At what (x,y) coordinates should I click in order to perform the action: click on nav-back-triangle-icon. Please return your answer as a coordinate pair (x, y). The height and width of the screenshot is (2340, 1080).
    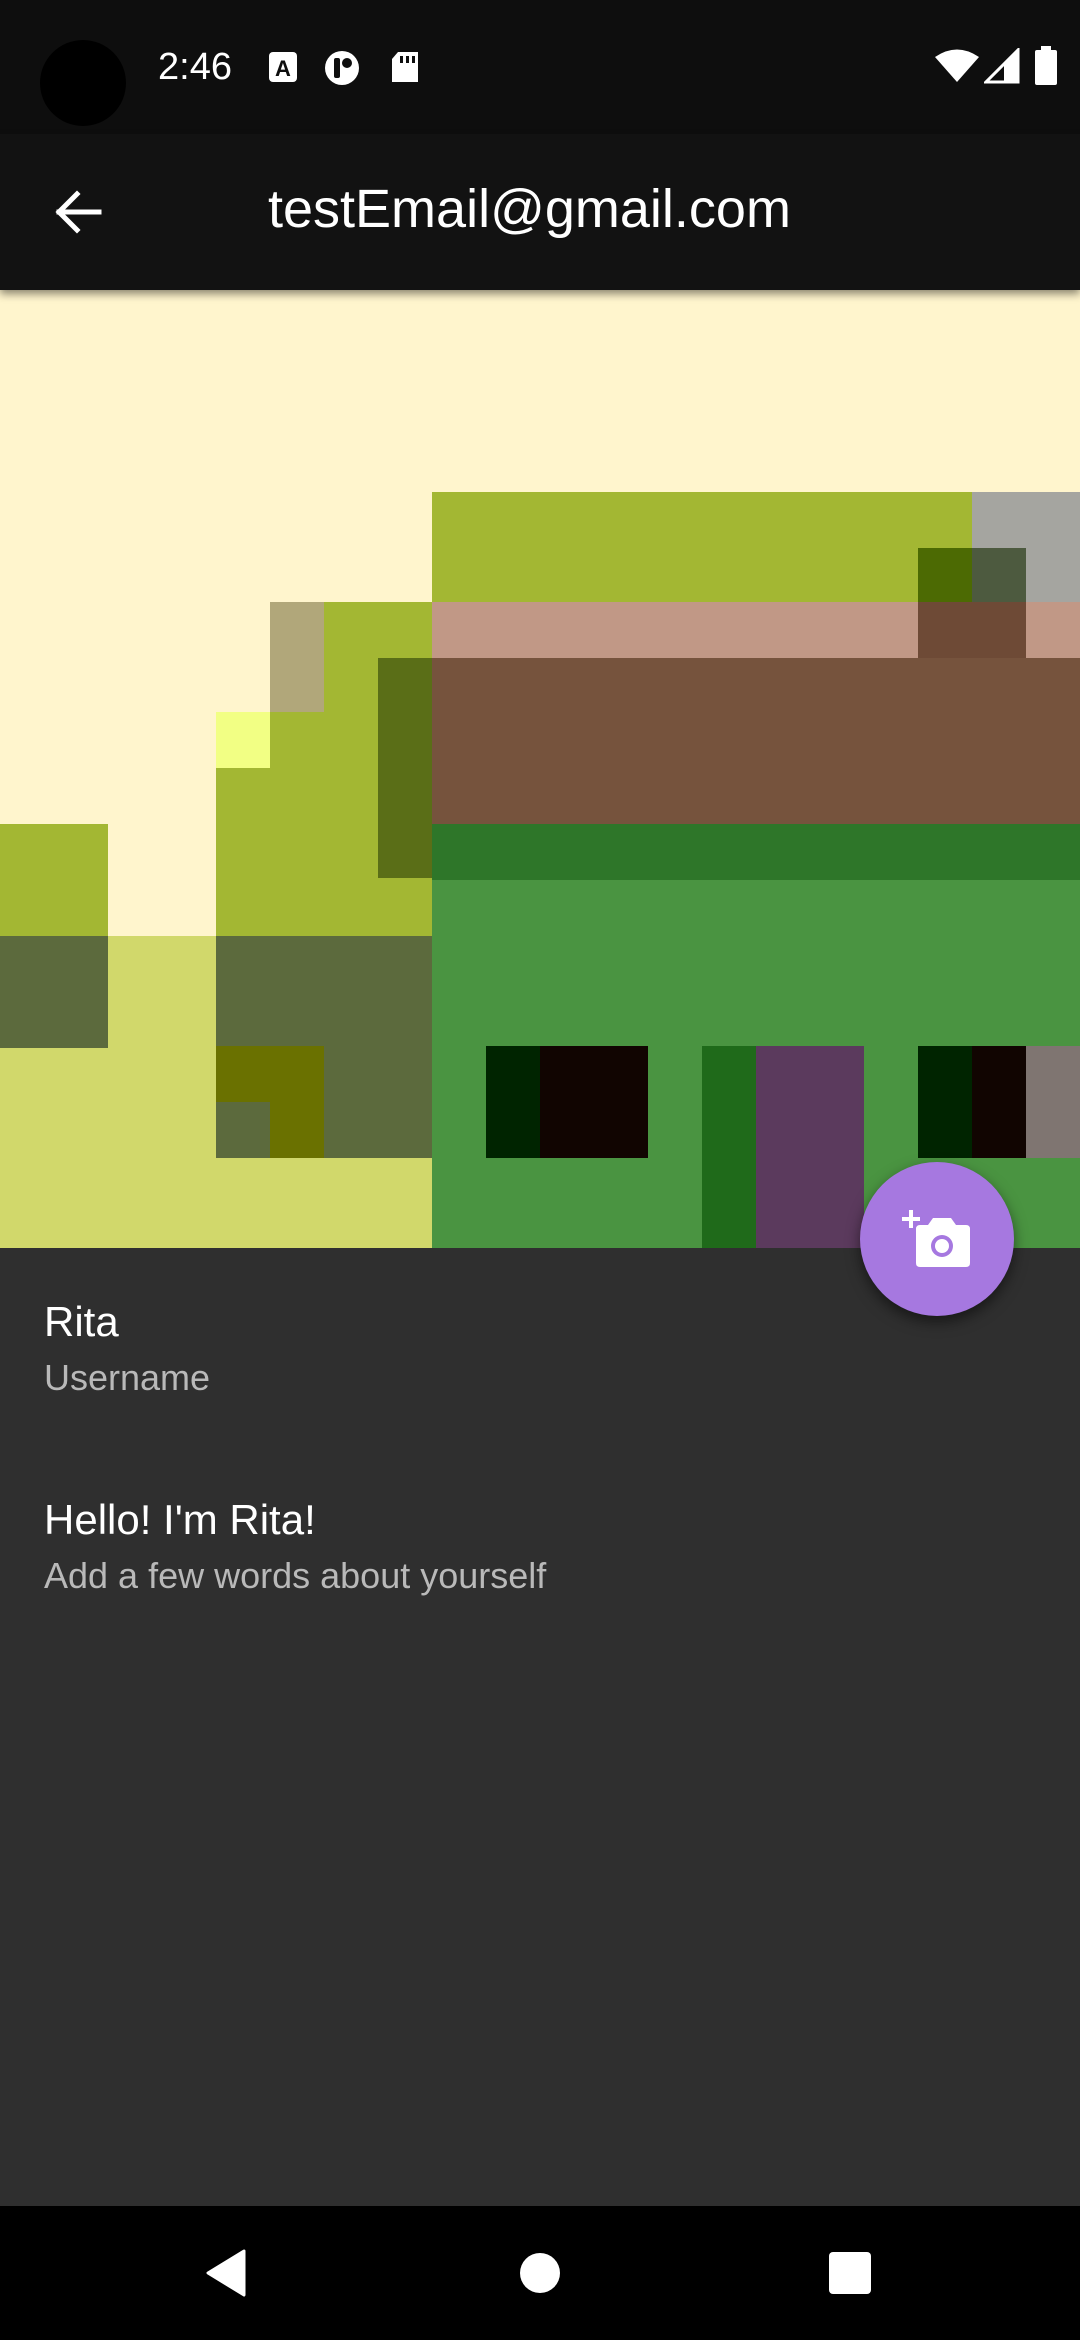
    Looking at the image, I should click on (226, 2273).